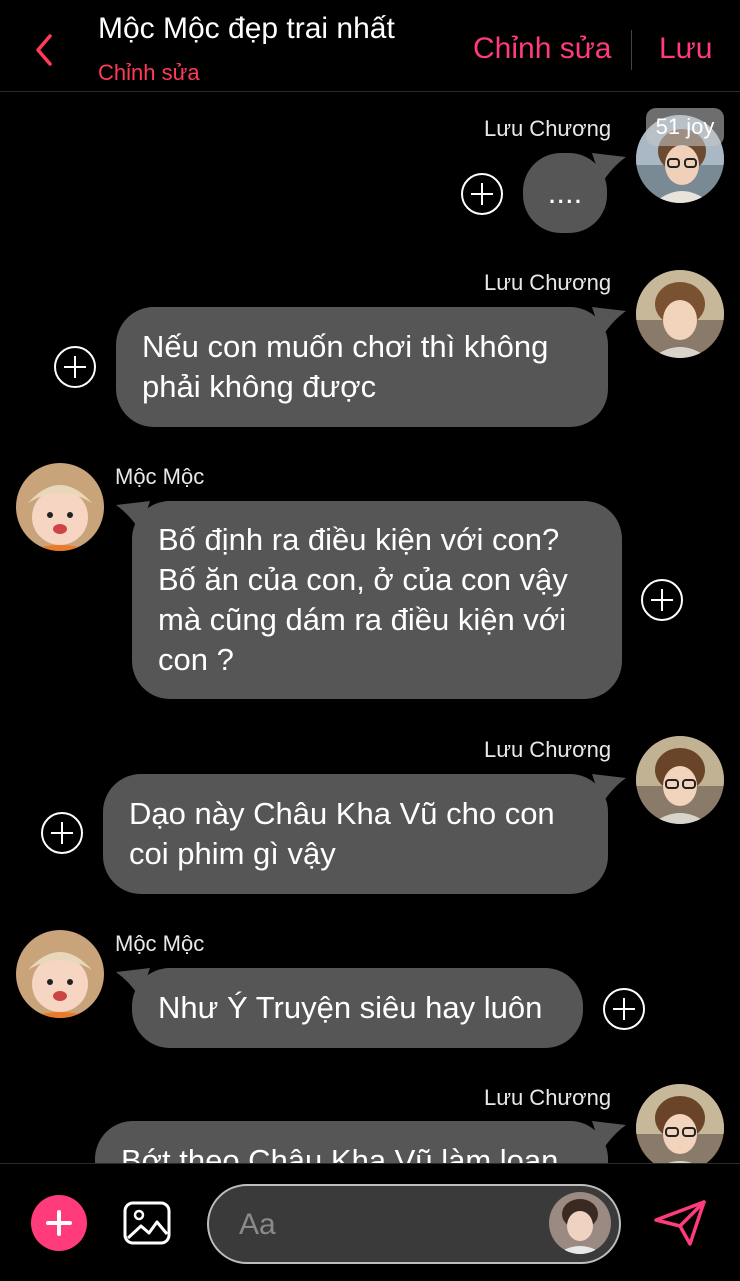 The image size is (740, 1281). What do you see at coordinates (232, 853) in the screenshot?
I see `message-text: coi phim gì vậy` at bounding box center [232, 853].